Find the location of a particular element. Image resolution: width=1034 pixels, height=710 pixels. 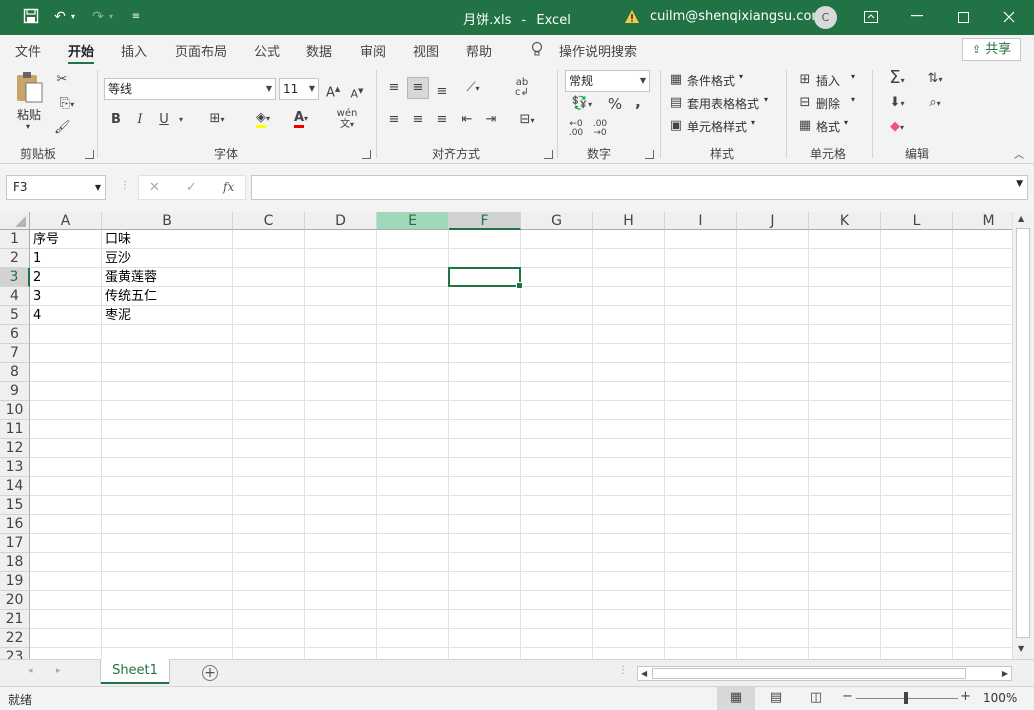

zoom-level: 100% is located at coordinates (1000, 698).